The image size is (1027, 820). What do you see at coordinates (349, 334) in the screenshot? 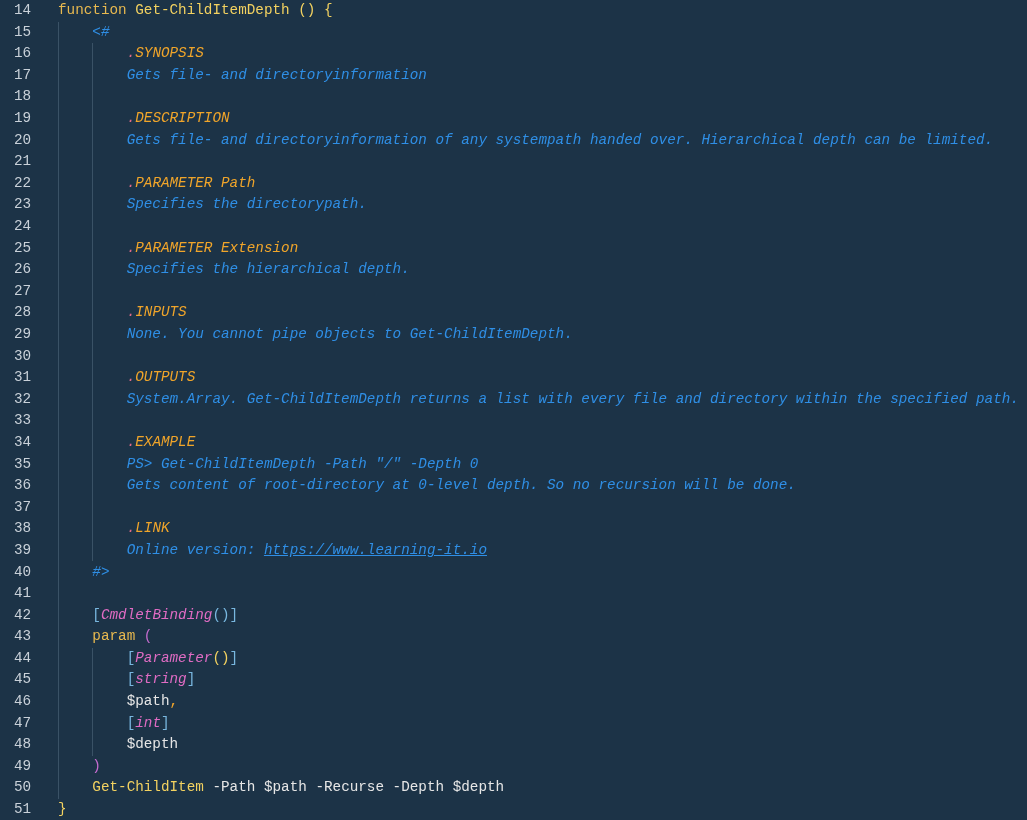
I see `code-line: None. You cannot pipe objects to Get-ChildItemDepth.` at bounding box center [349, 334].